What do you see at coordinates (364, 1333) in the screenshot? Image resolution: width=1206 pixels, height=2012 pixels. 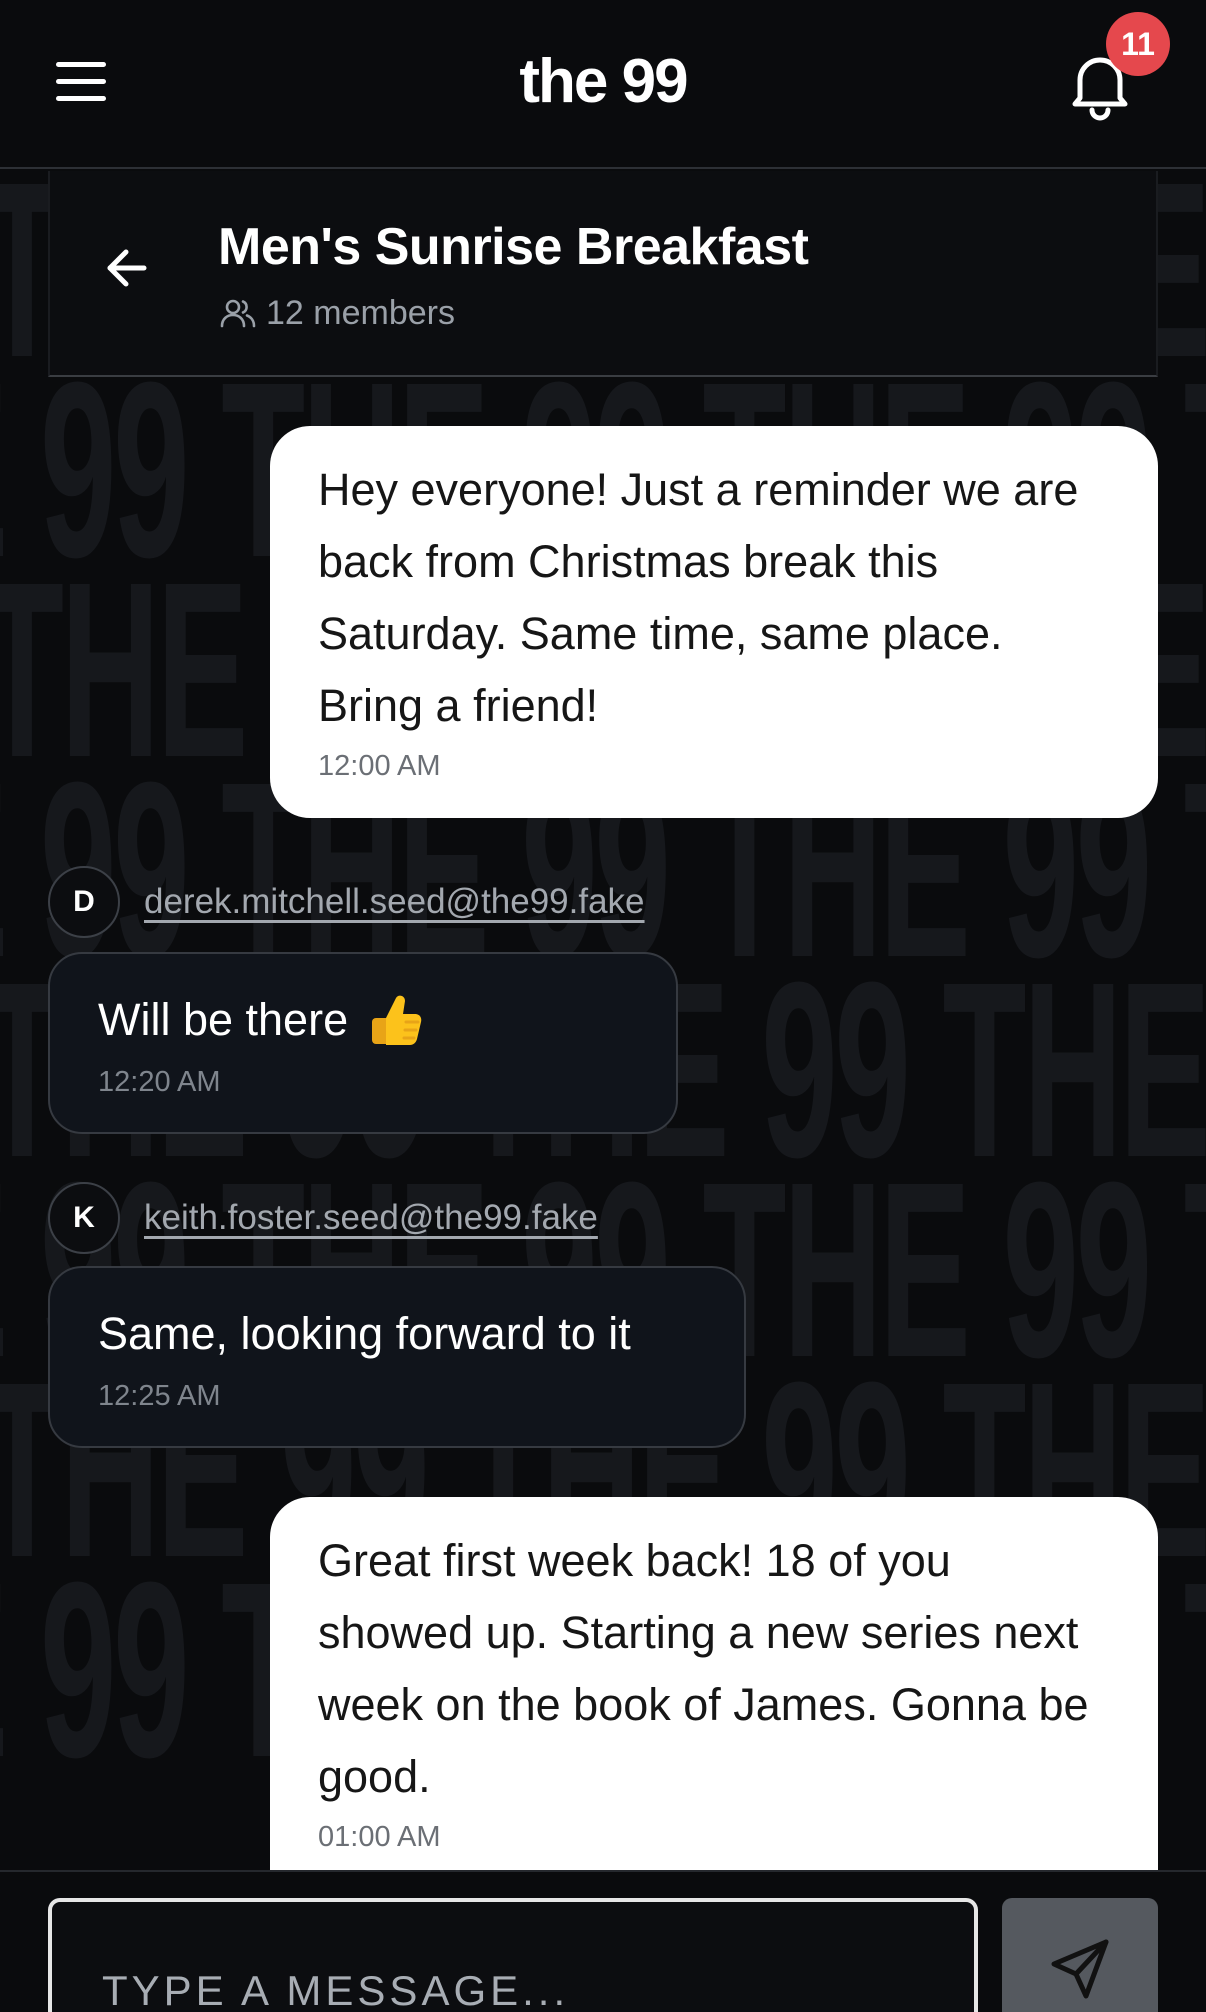 I see `message-text: Same, looking forward to it` at bounding box center [364, 1333].